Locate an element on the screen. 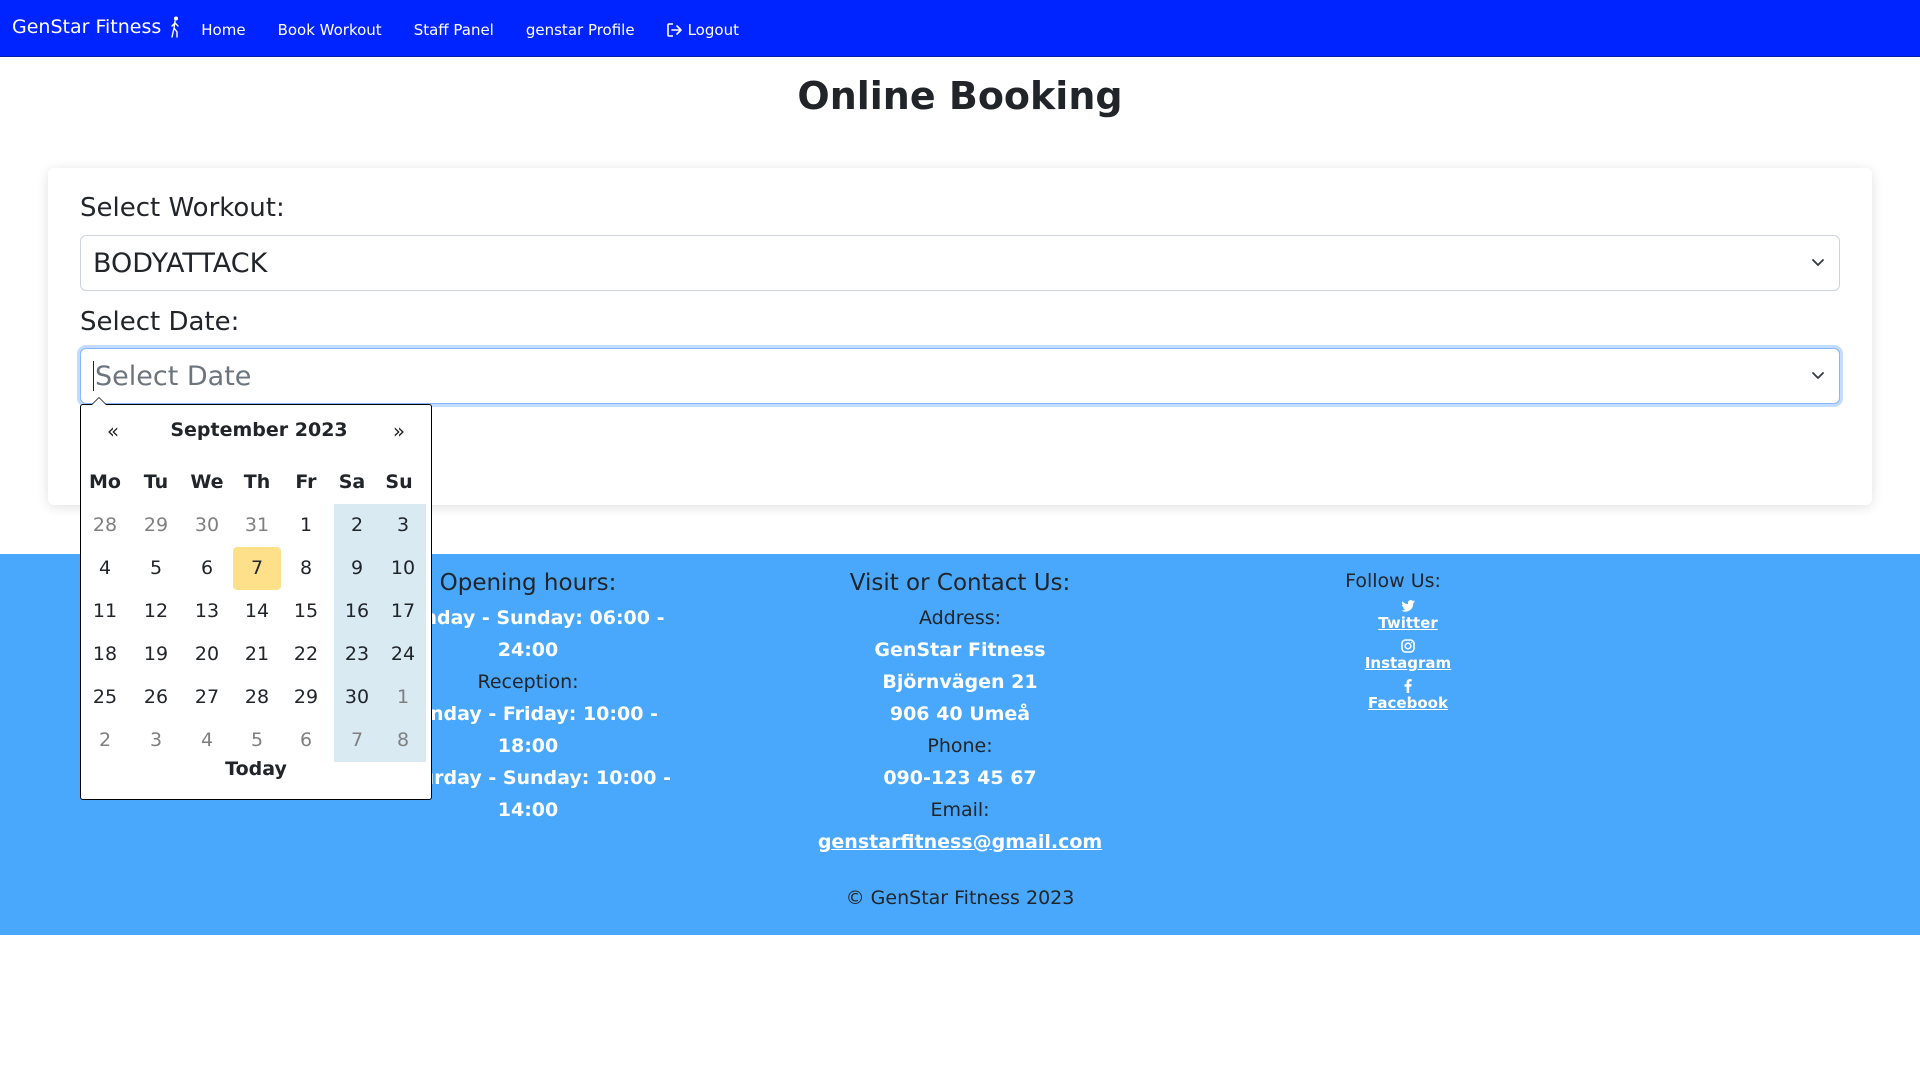  nav-staff-panel: Staff Panel is located at coordinates (454, 30).